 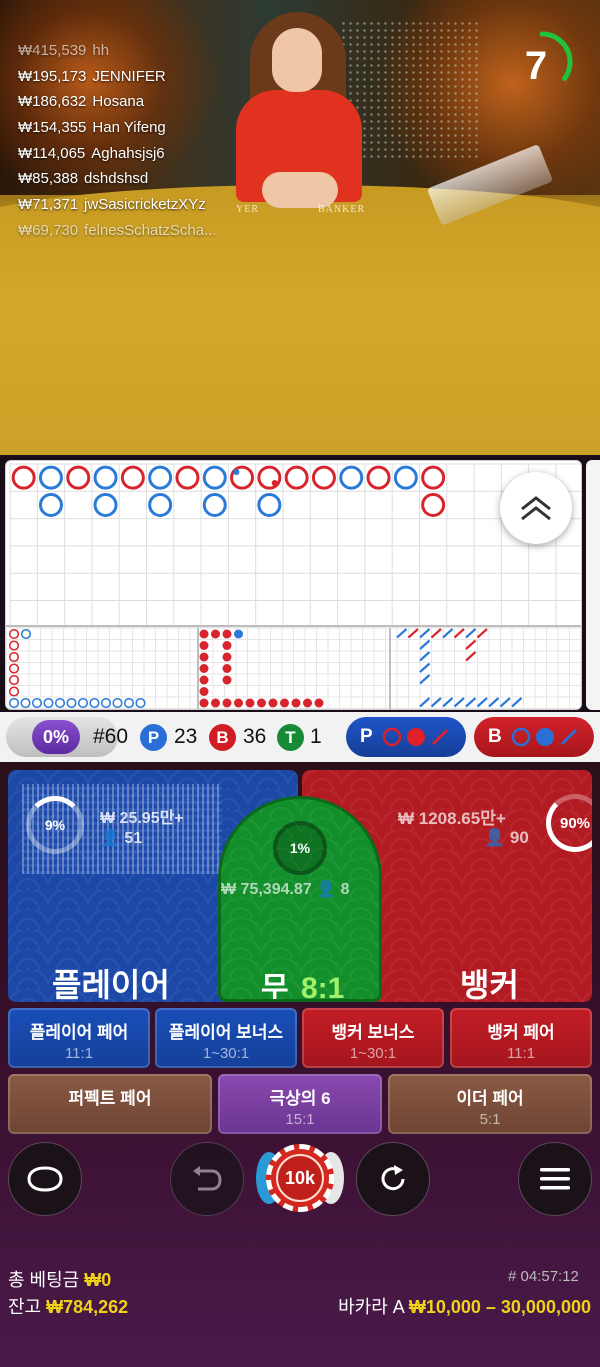 What do you see at coordinates (499, 1307) in the screenshot?
I see `table-limits: ₩10,000 – 30,000,000` at bounding box center [499, 1307].